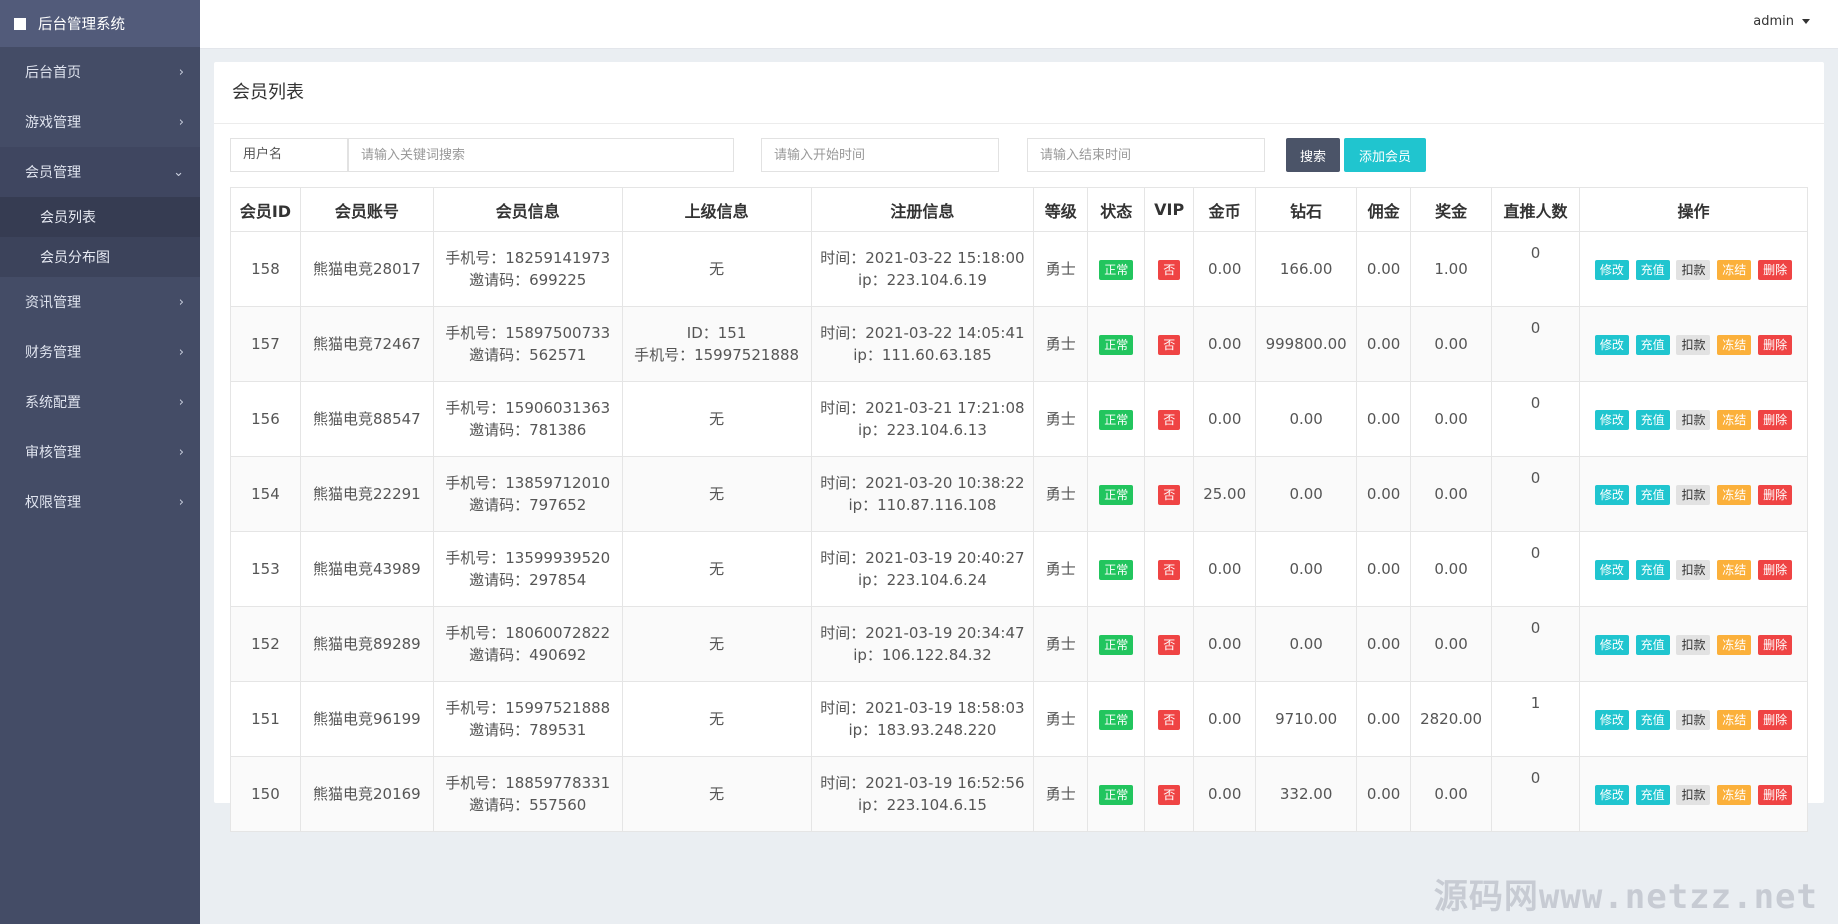 This screenshot has width=1838, height=924. Describe the element at coordinates (181, 452) in the screenshot. I see `chevron-right-icon: ›` at that location.